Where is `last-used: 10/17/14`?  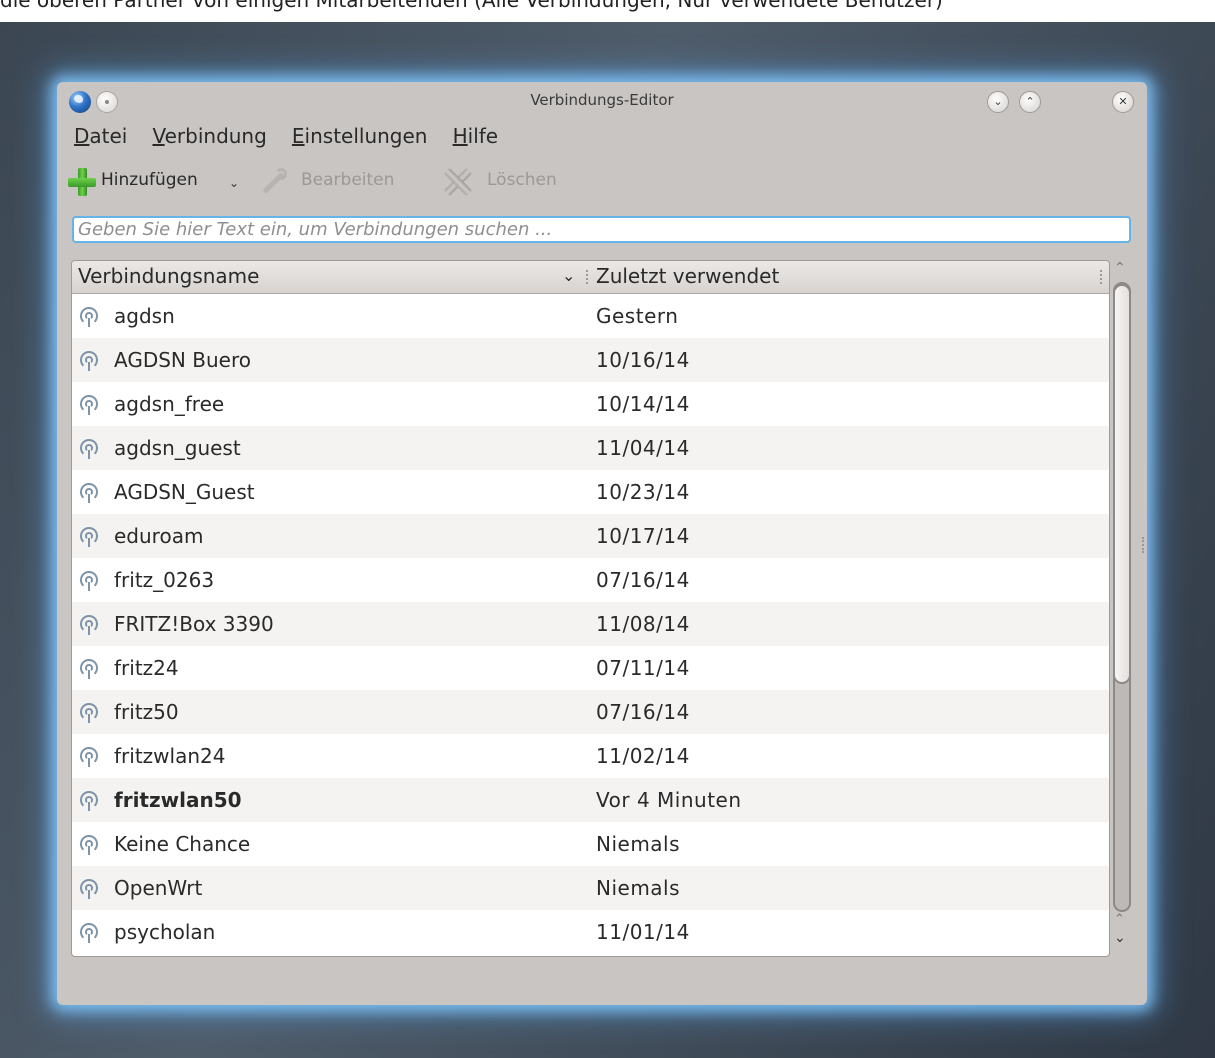 last-used: 10/17/14 is located at coordinates (643, 536).